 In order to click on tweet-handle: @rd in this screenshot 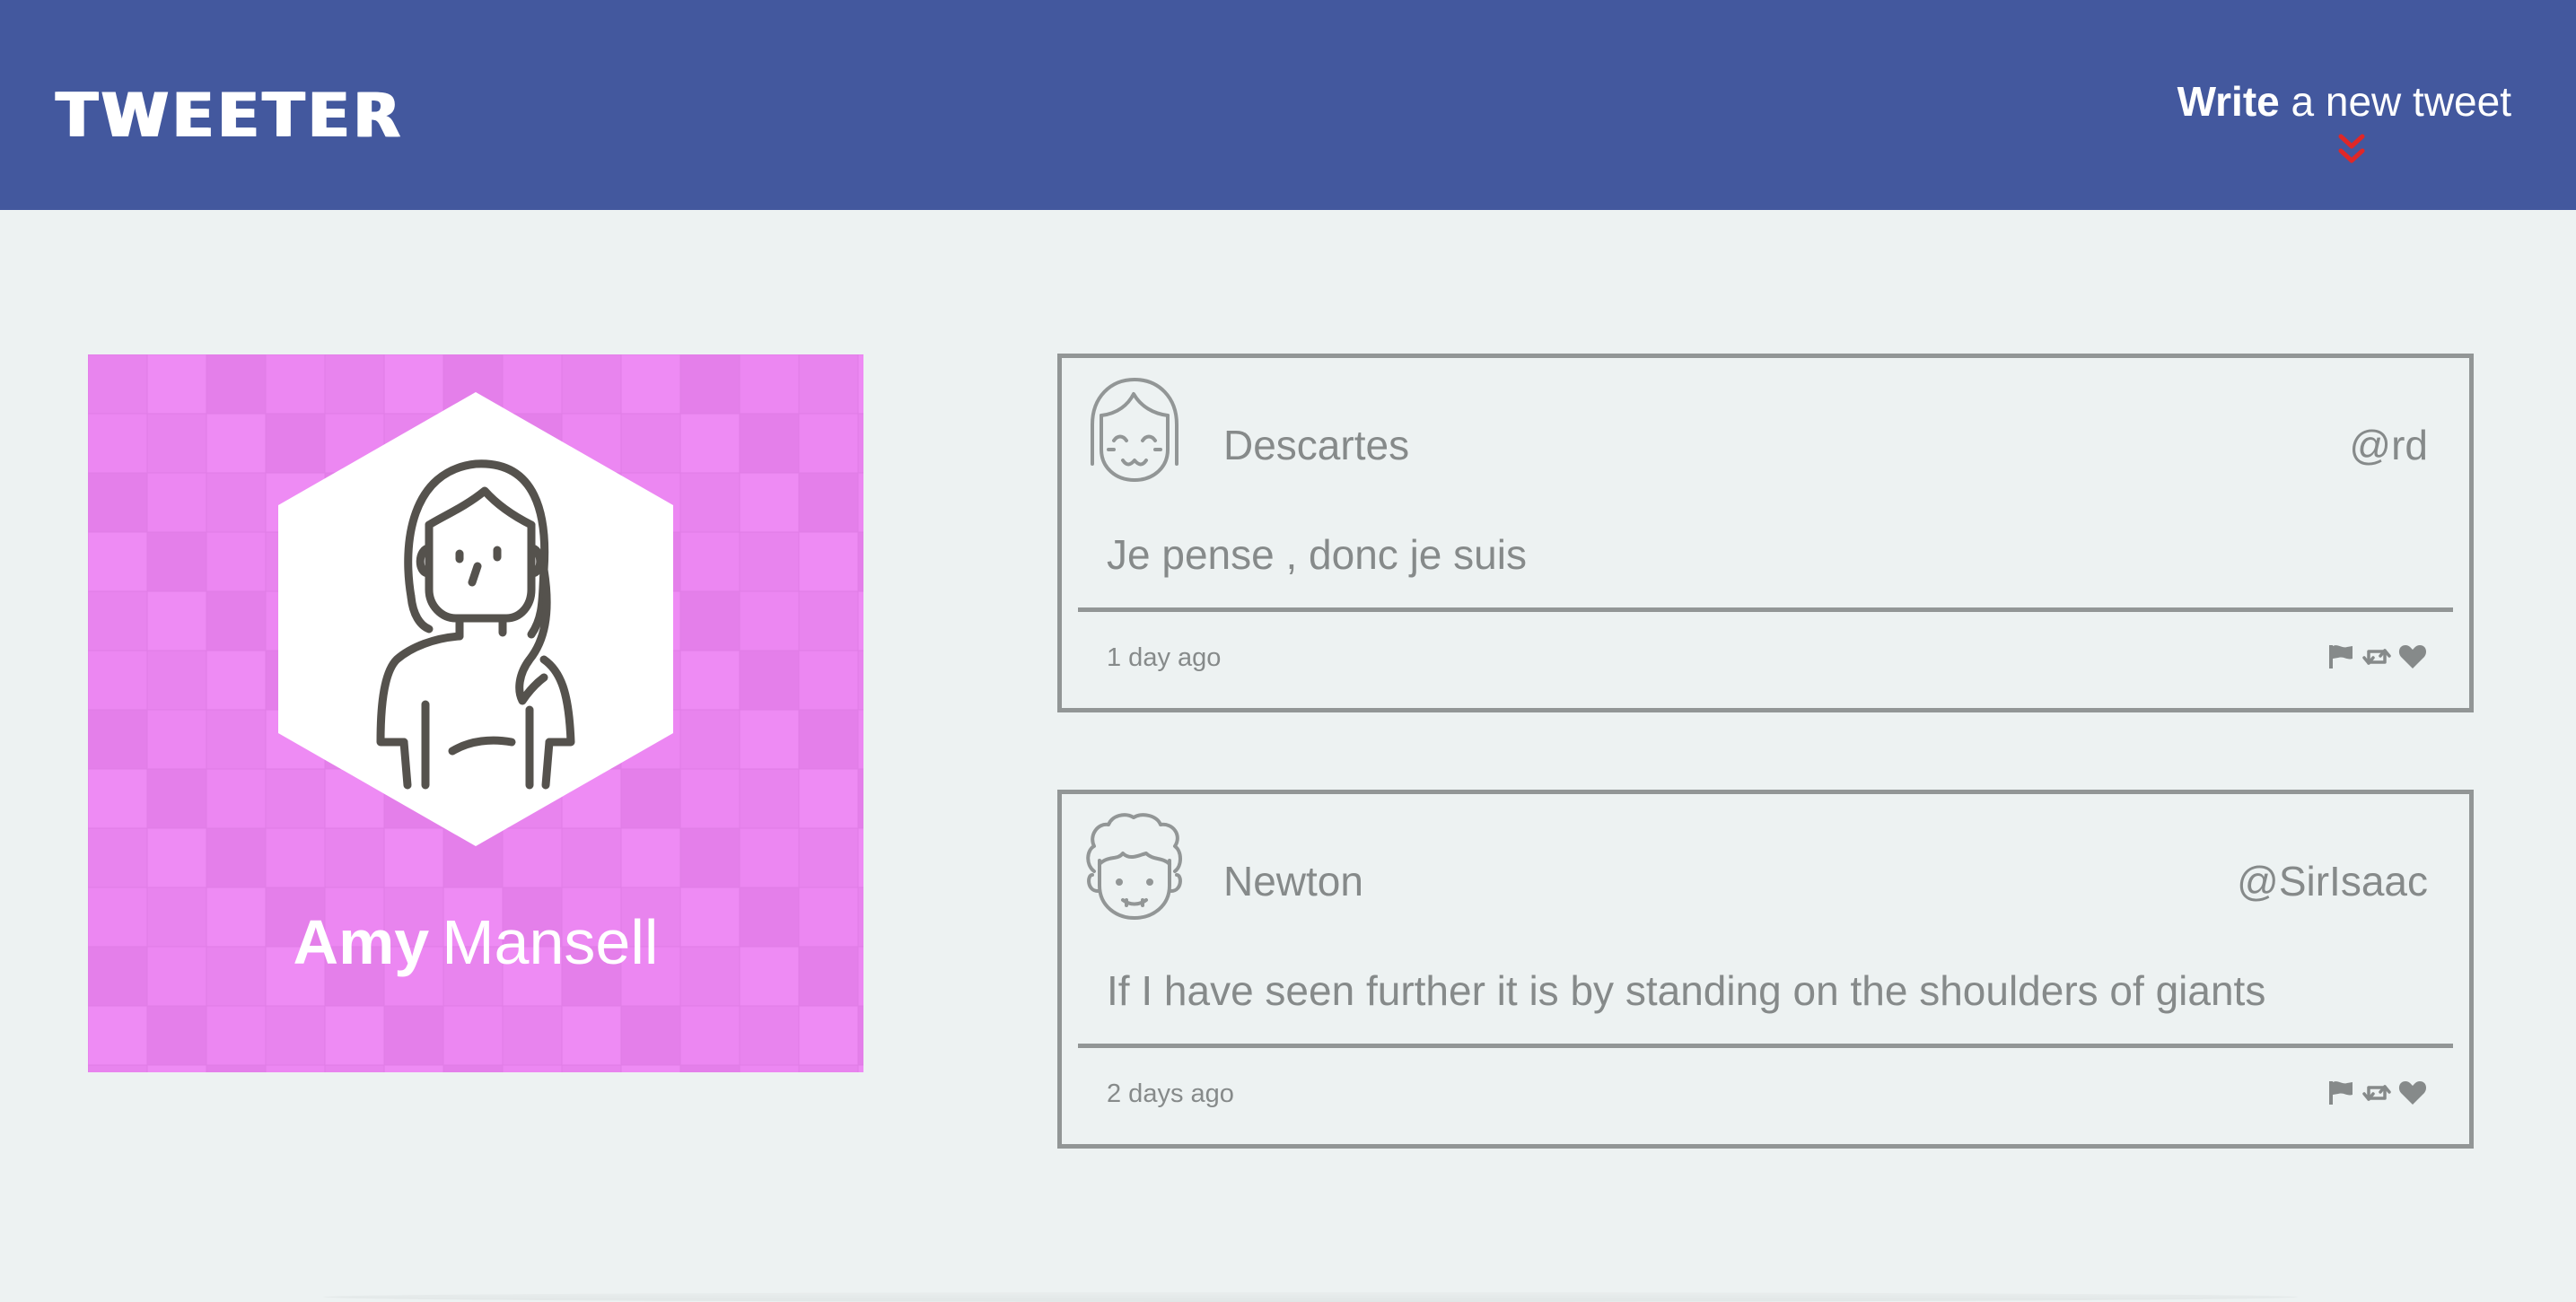, I will do `click(2388, 445)`.